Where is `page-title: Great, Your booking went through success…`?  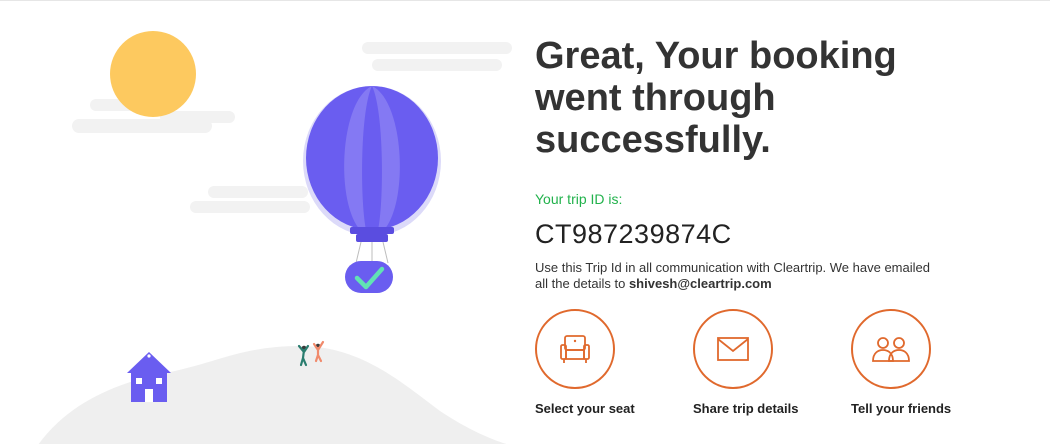
page-title: Great, Your booking went through success… is located at coordinates (716, 98).